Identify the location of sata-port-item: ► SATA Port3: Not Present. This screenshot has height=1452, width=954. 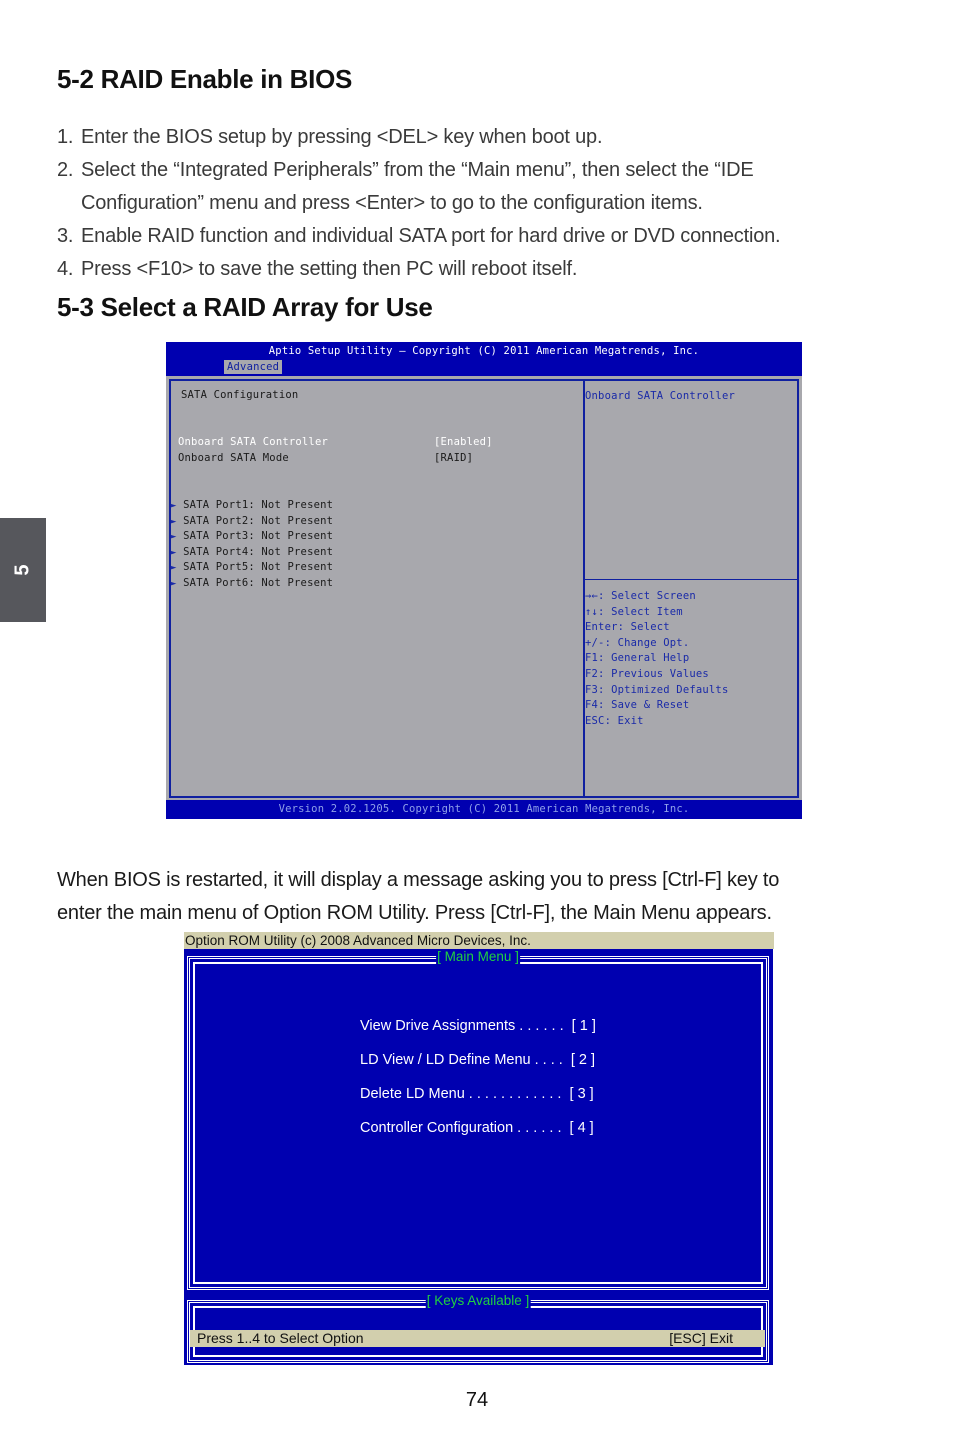
(252, 538).